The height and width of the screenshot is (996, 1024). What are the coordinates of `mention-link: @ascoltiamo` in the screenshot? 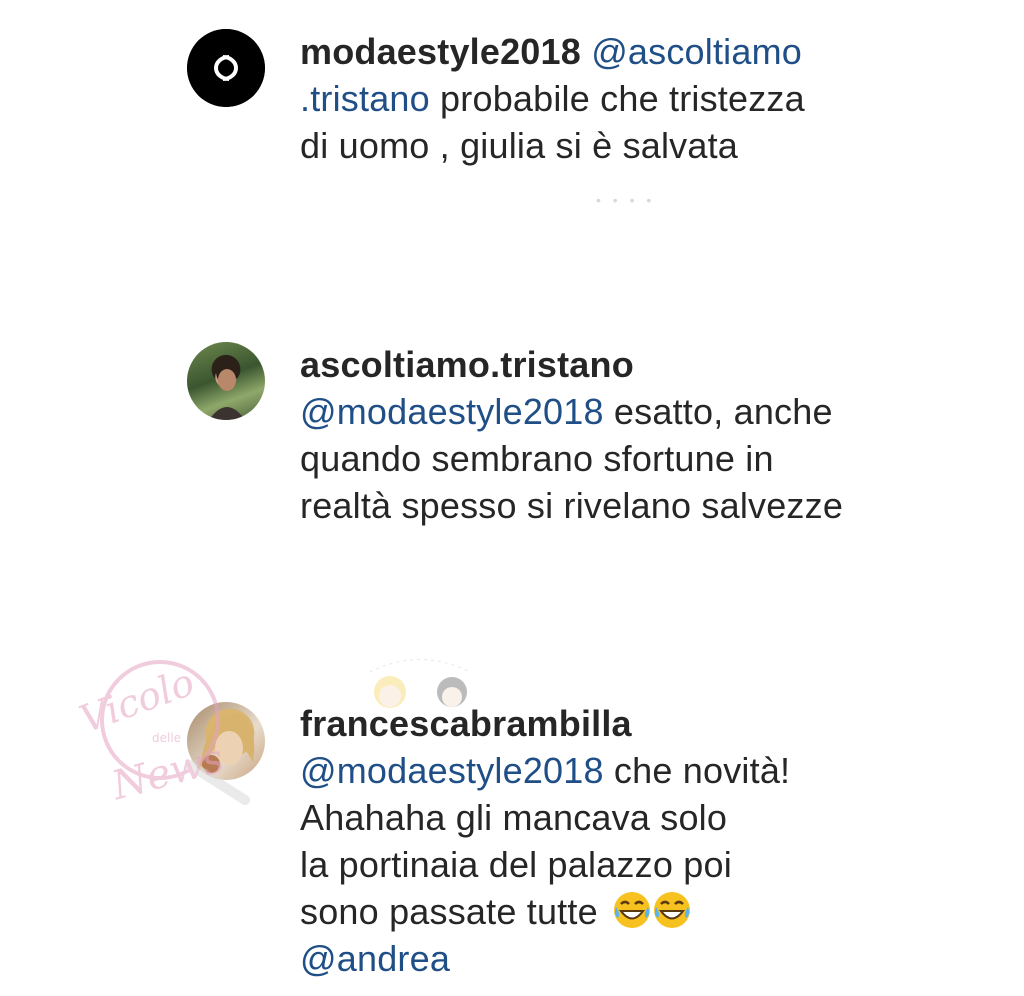 It's located at (696, 51).